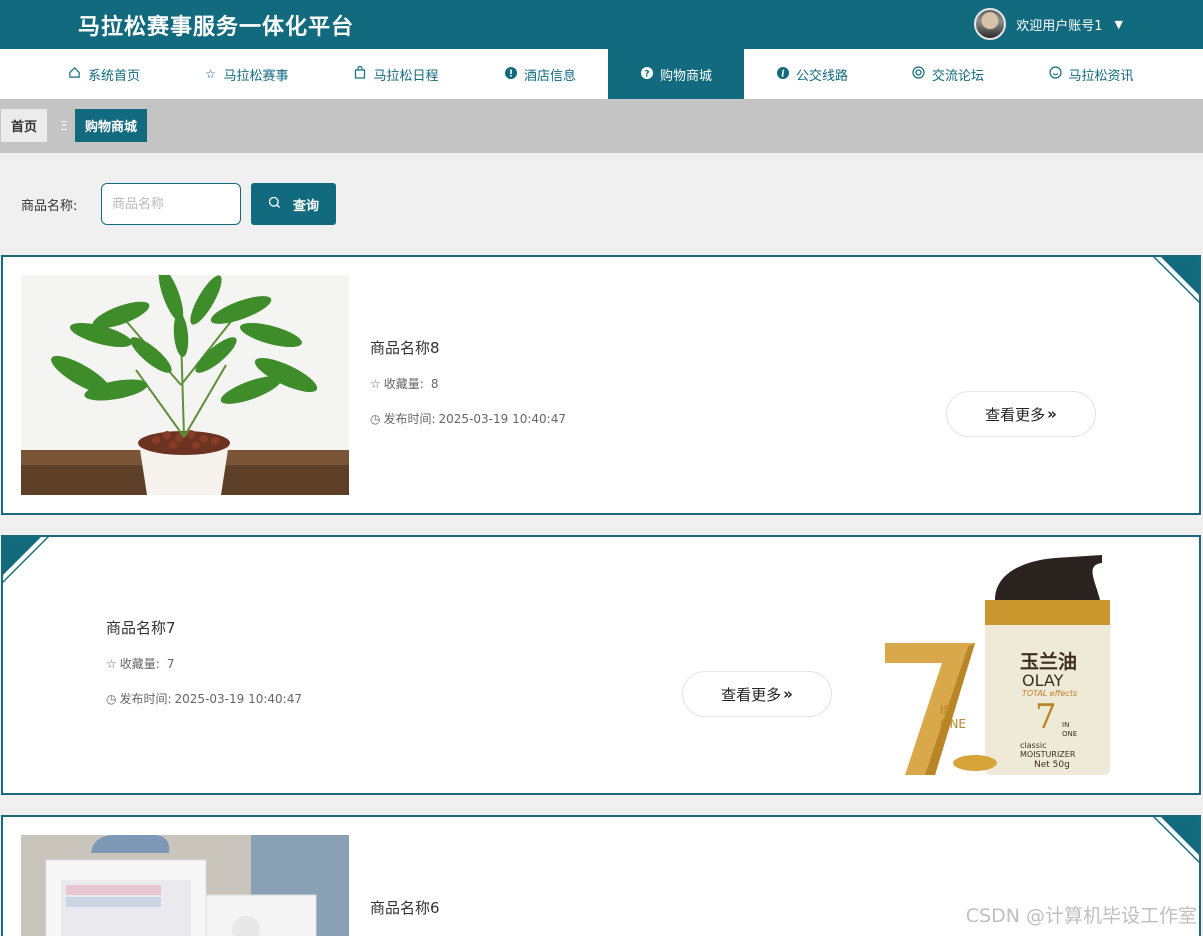  Describe the element at coordinates (957, 76) in the screenshot. I see `nav-label: 交流论坛` at that location.